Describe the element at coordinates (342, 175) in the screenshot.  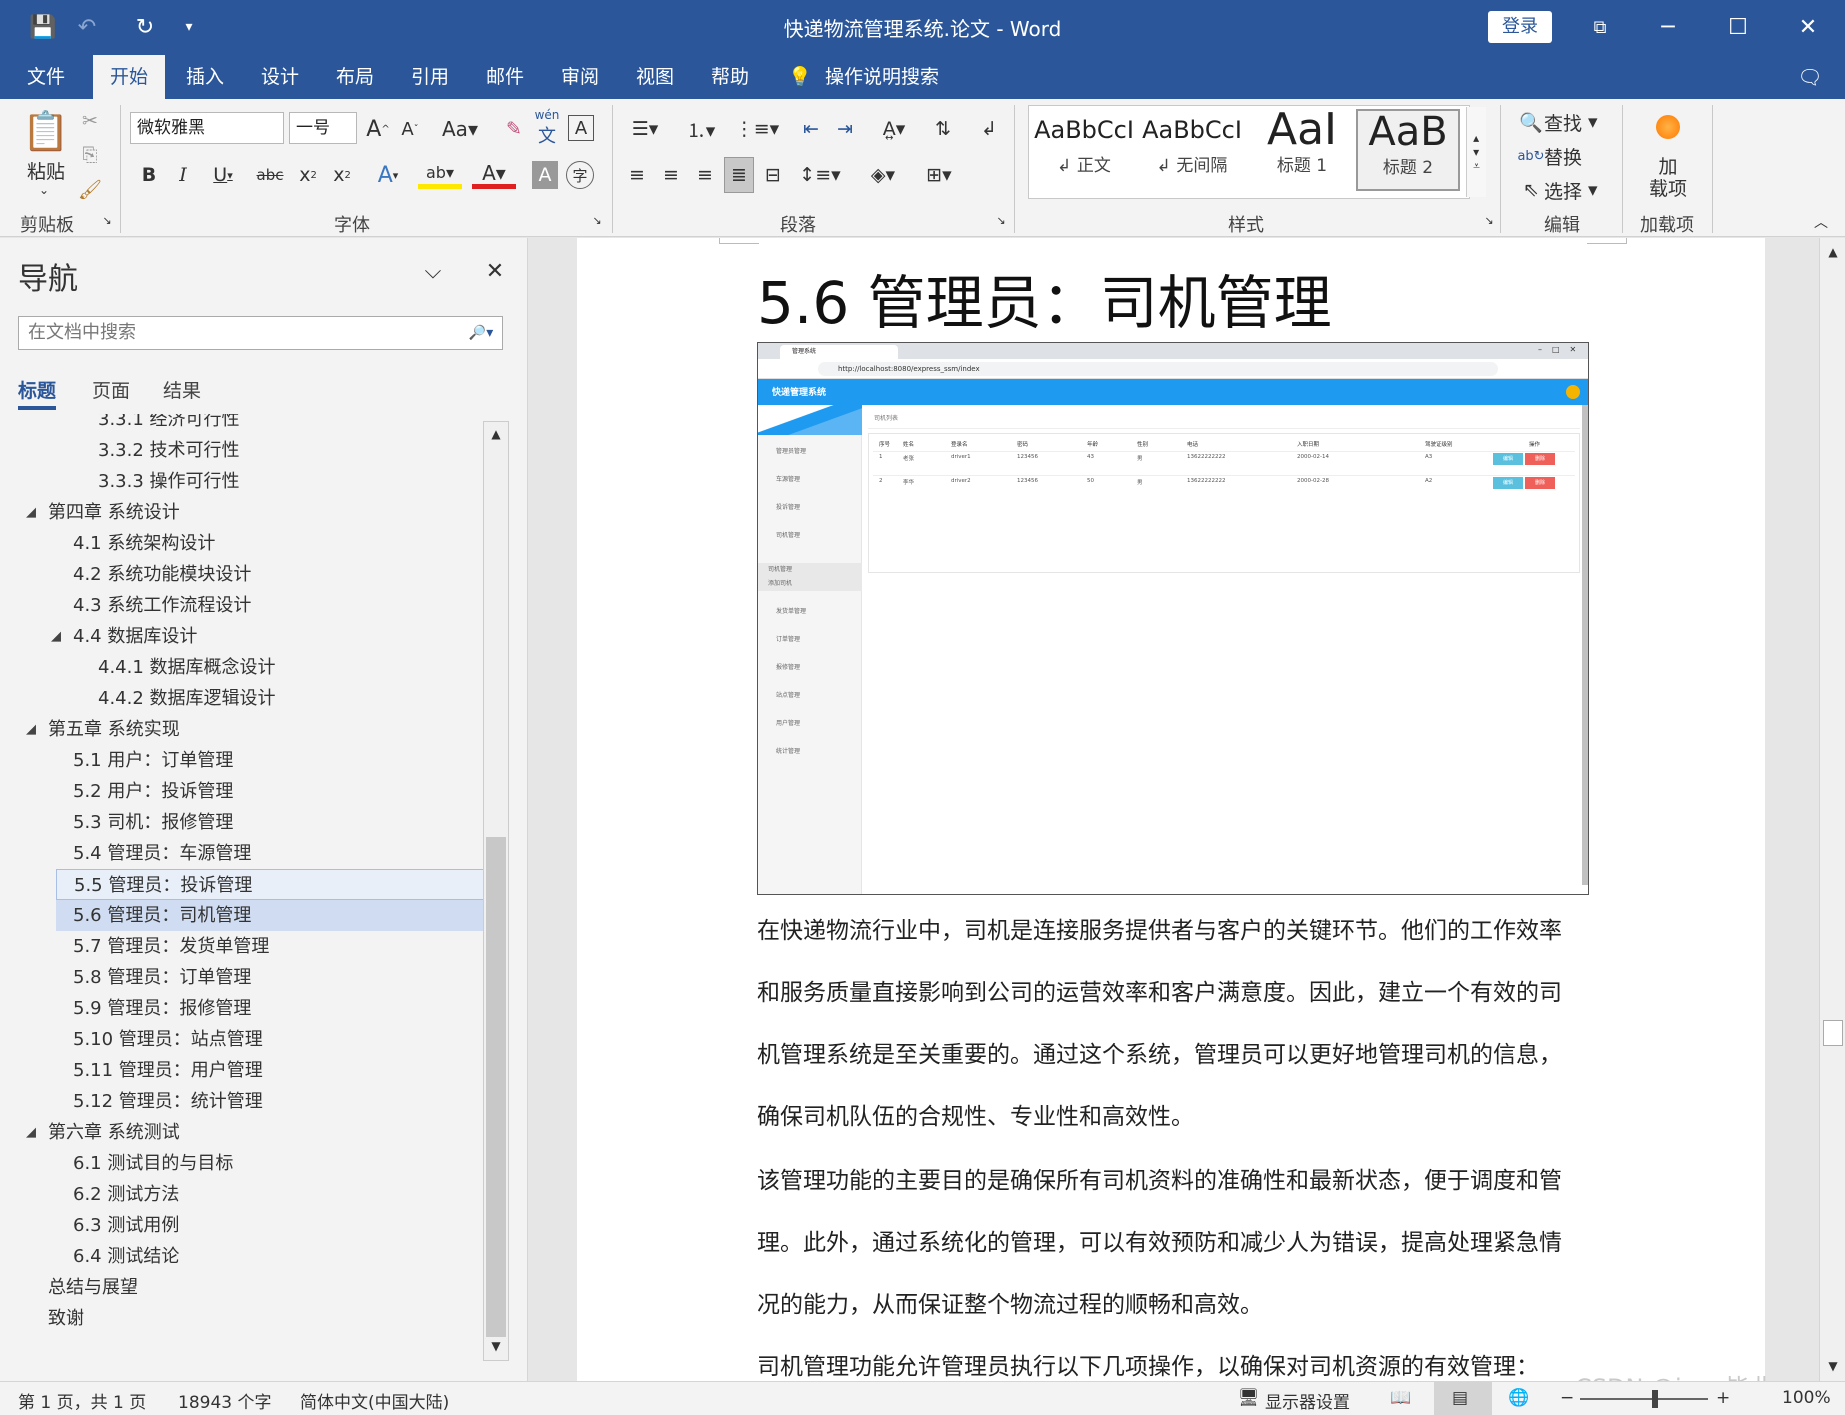
I see `superscript-button: x2` at that location.